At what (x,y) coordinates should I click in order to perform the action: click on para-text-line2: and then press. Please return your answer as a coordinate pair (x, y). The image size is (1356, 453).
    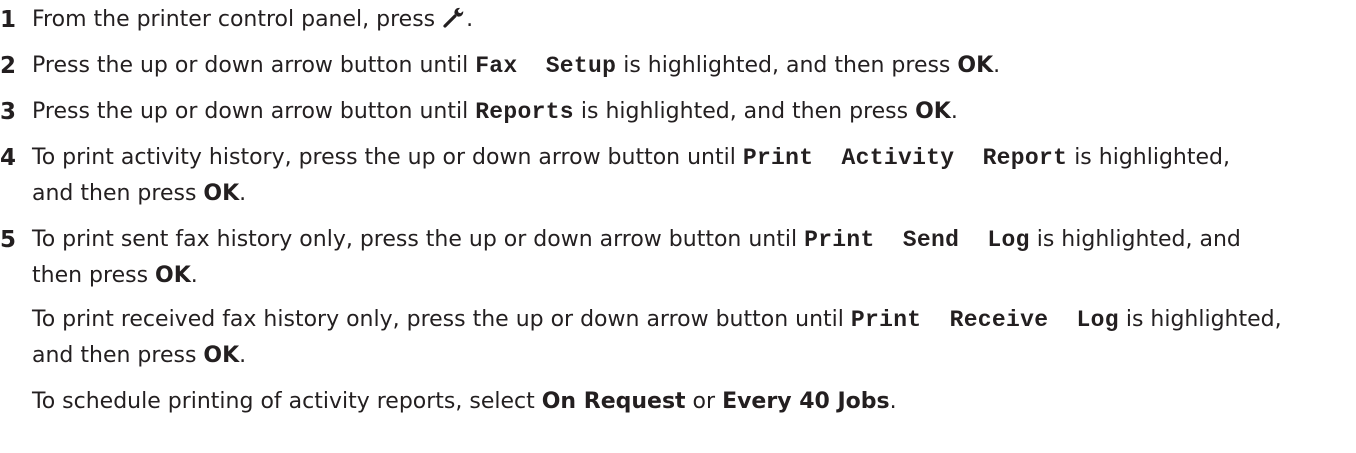
    Looking at the image, I should click on (118, 355).